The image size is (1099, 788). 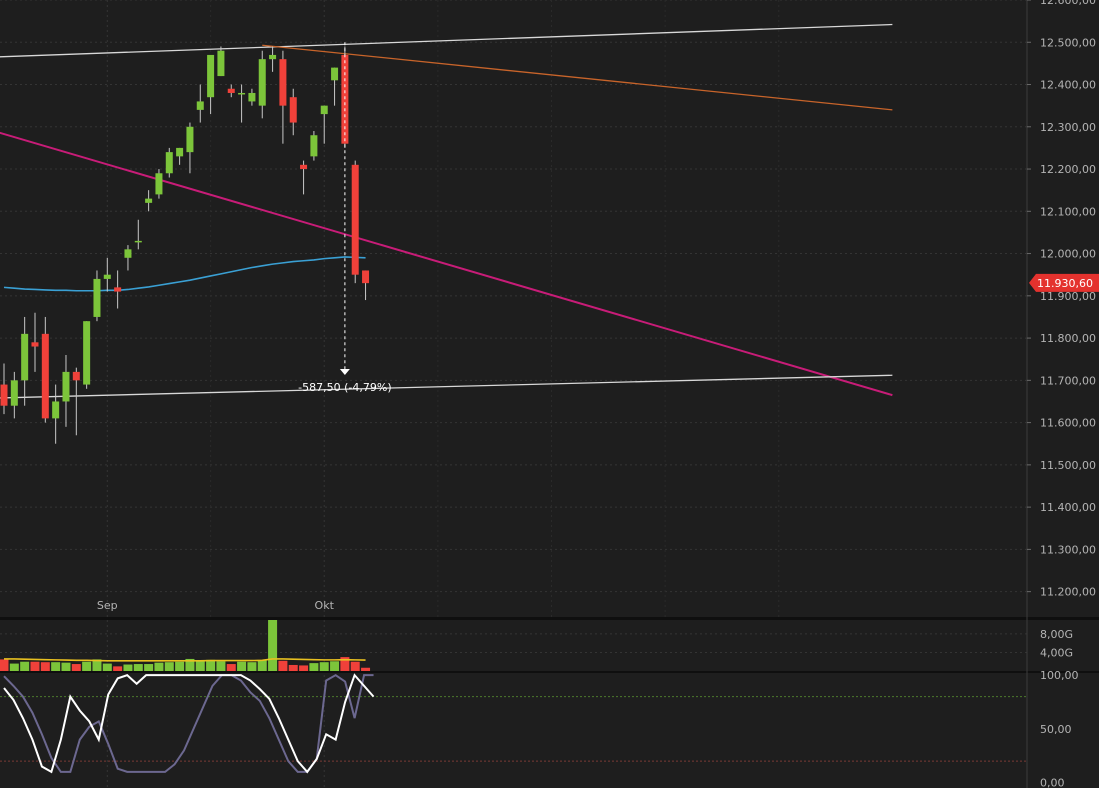 What do you see at coordinates (1068, 211) in the screenshot?
I see `price-axis-label: 12.100,00` at bounding box center [1068, 211].